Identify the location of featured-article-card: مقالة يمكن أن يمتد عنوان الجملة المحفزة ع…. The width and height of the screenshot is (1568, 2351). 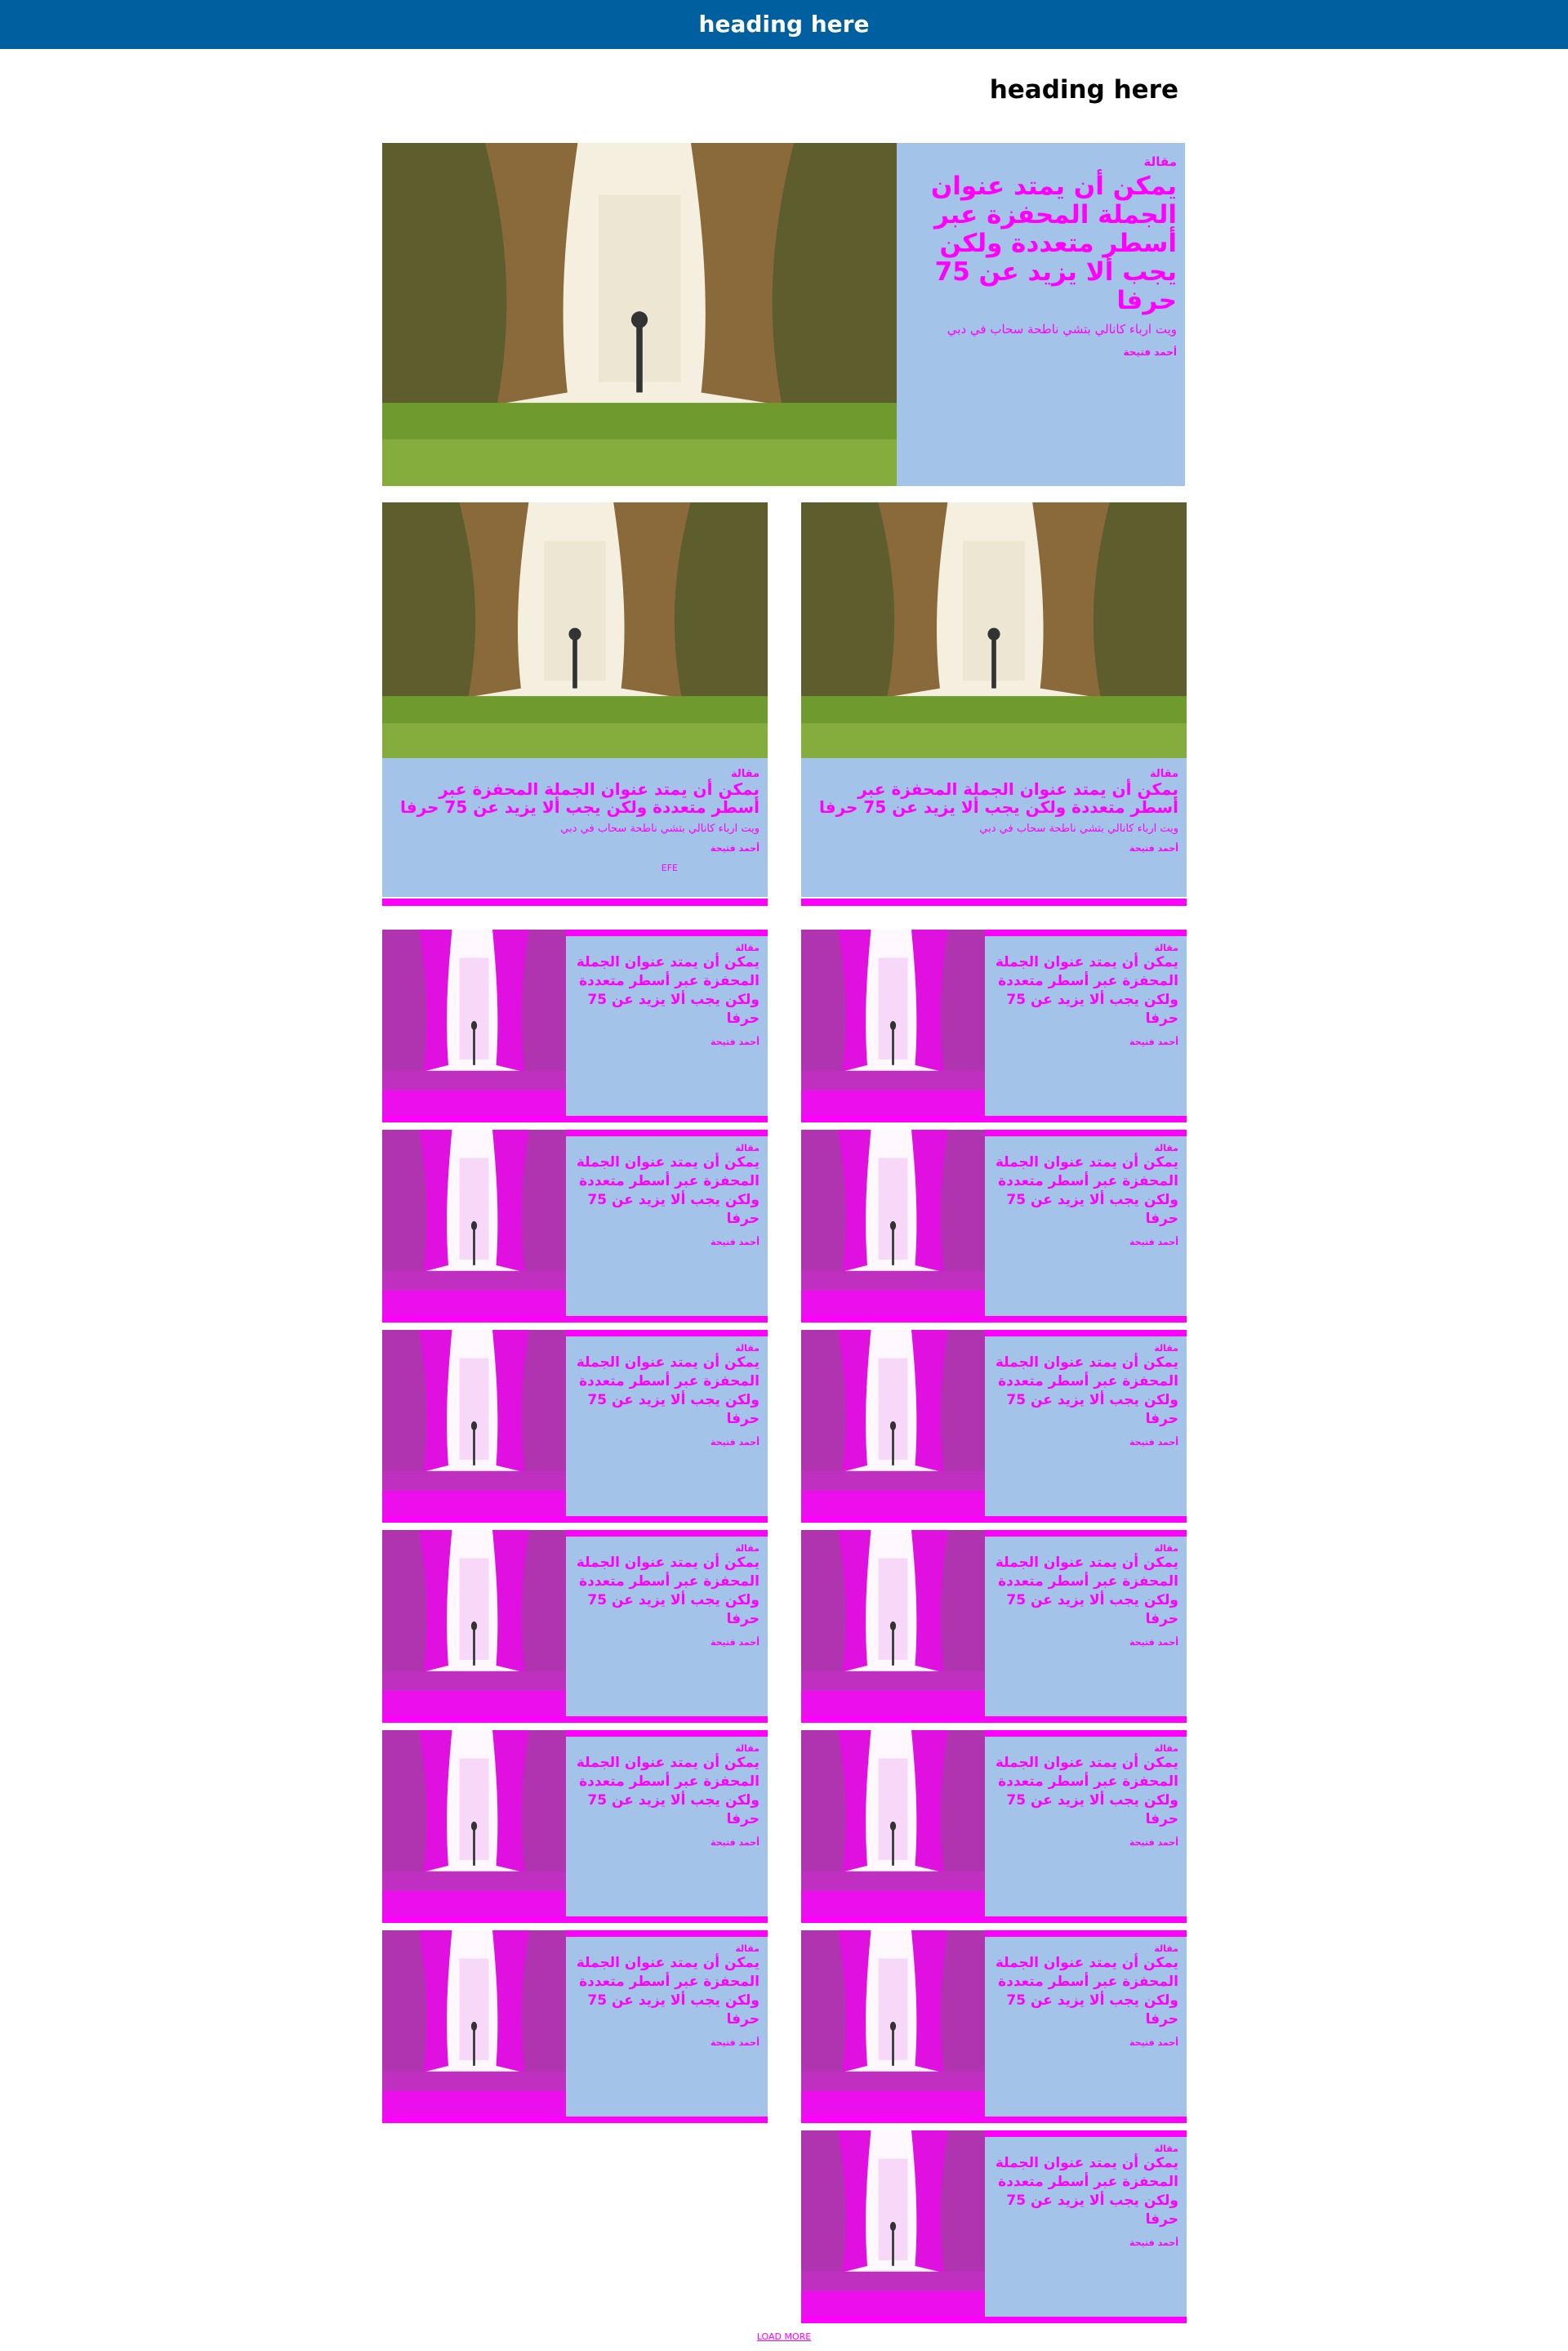
(783, 314).